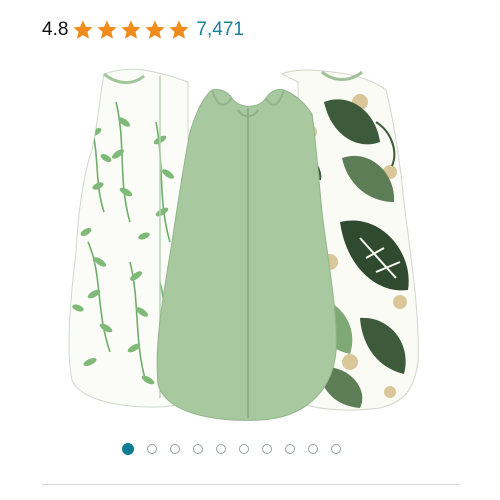 The width and height of the screenshot is (500, 500). What do you see at coordinates (238, 449) in the screenshot?
I see `carousel-dots` at bounding box center [238, 449].